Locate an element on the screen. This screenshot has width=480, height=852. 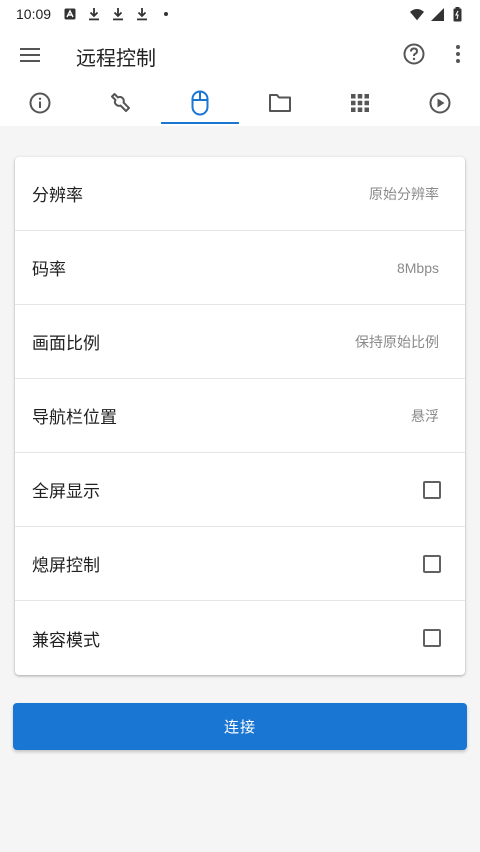
more-vert-icon is located at coordinates (458, 56).